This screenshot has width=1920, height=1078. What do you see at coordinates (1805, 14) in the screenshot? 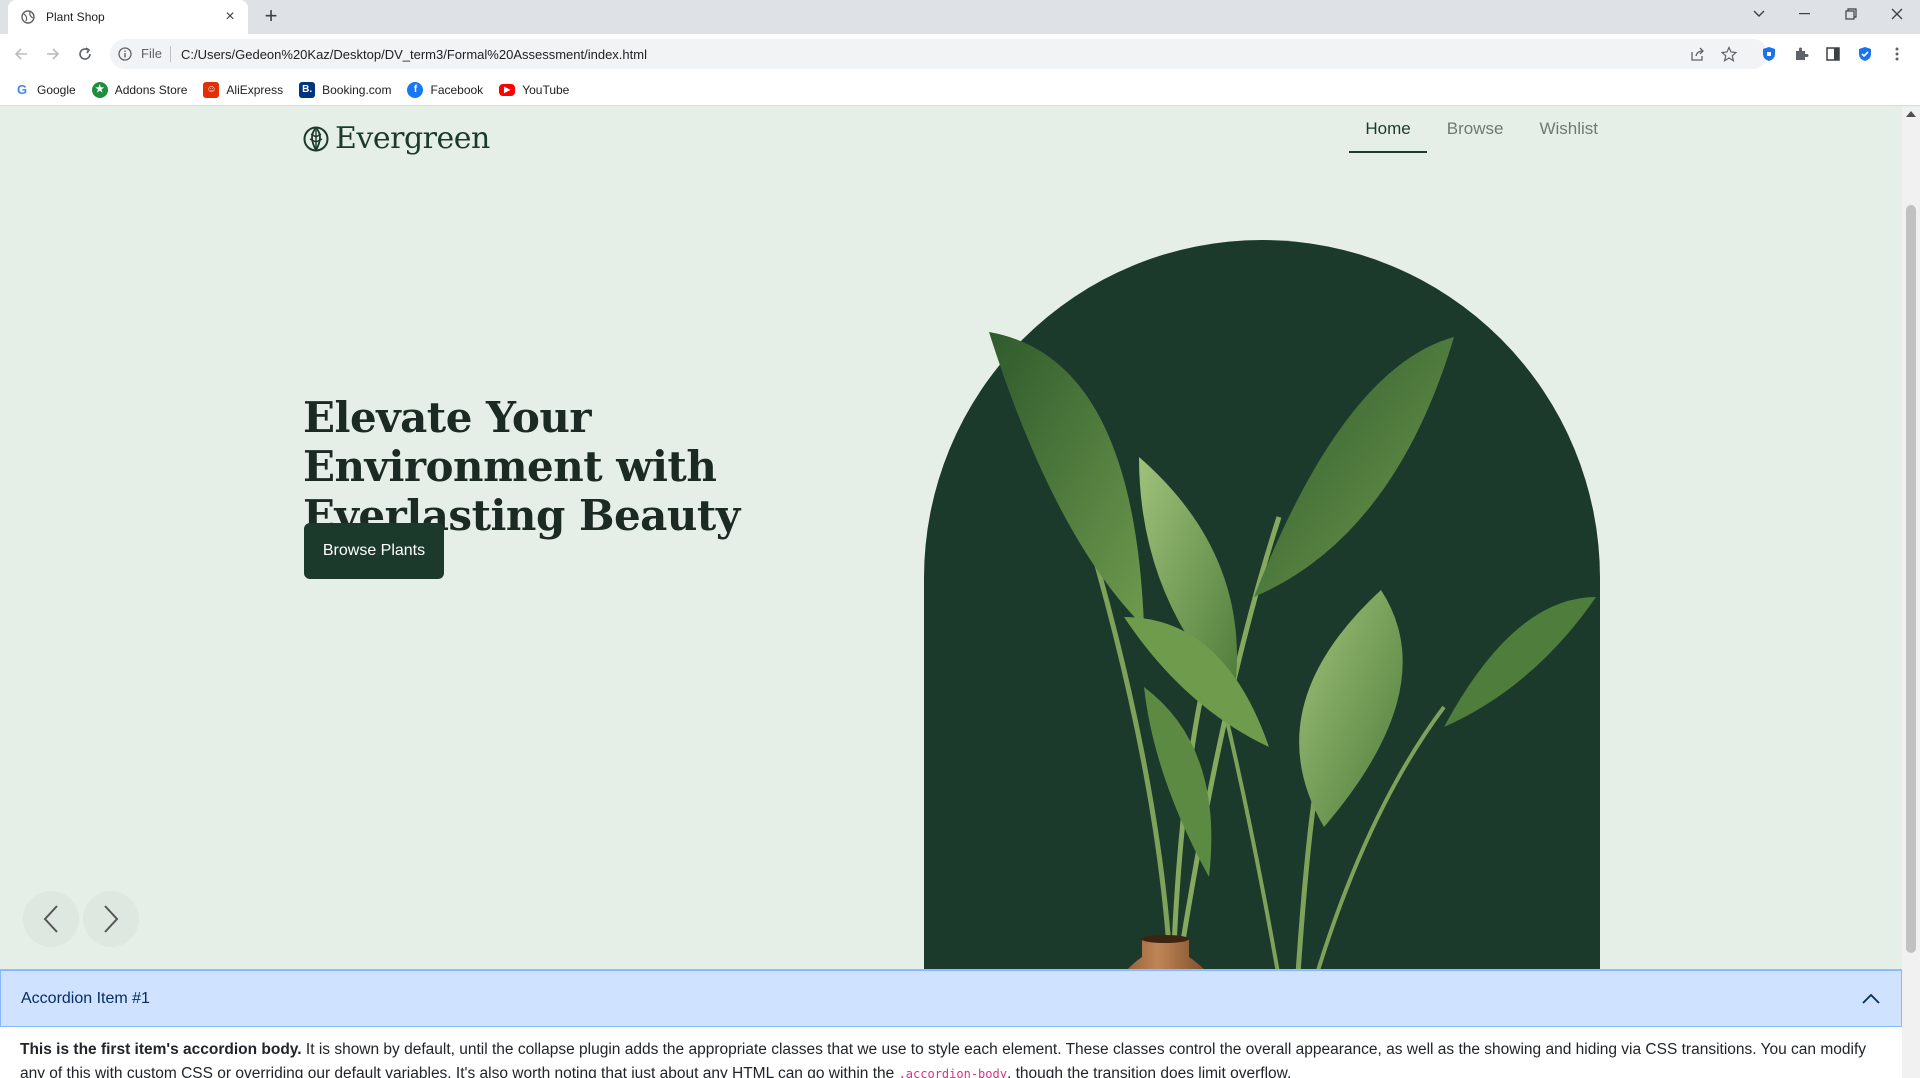
I see `minimize-icon` at bounding box center [1805, 14].